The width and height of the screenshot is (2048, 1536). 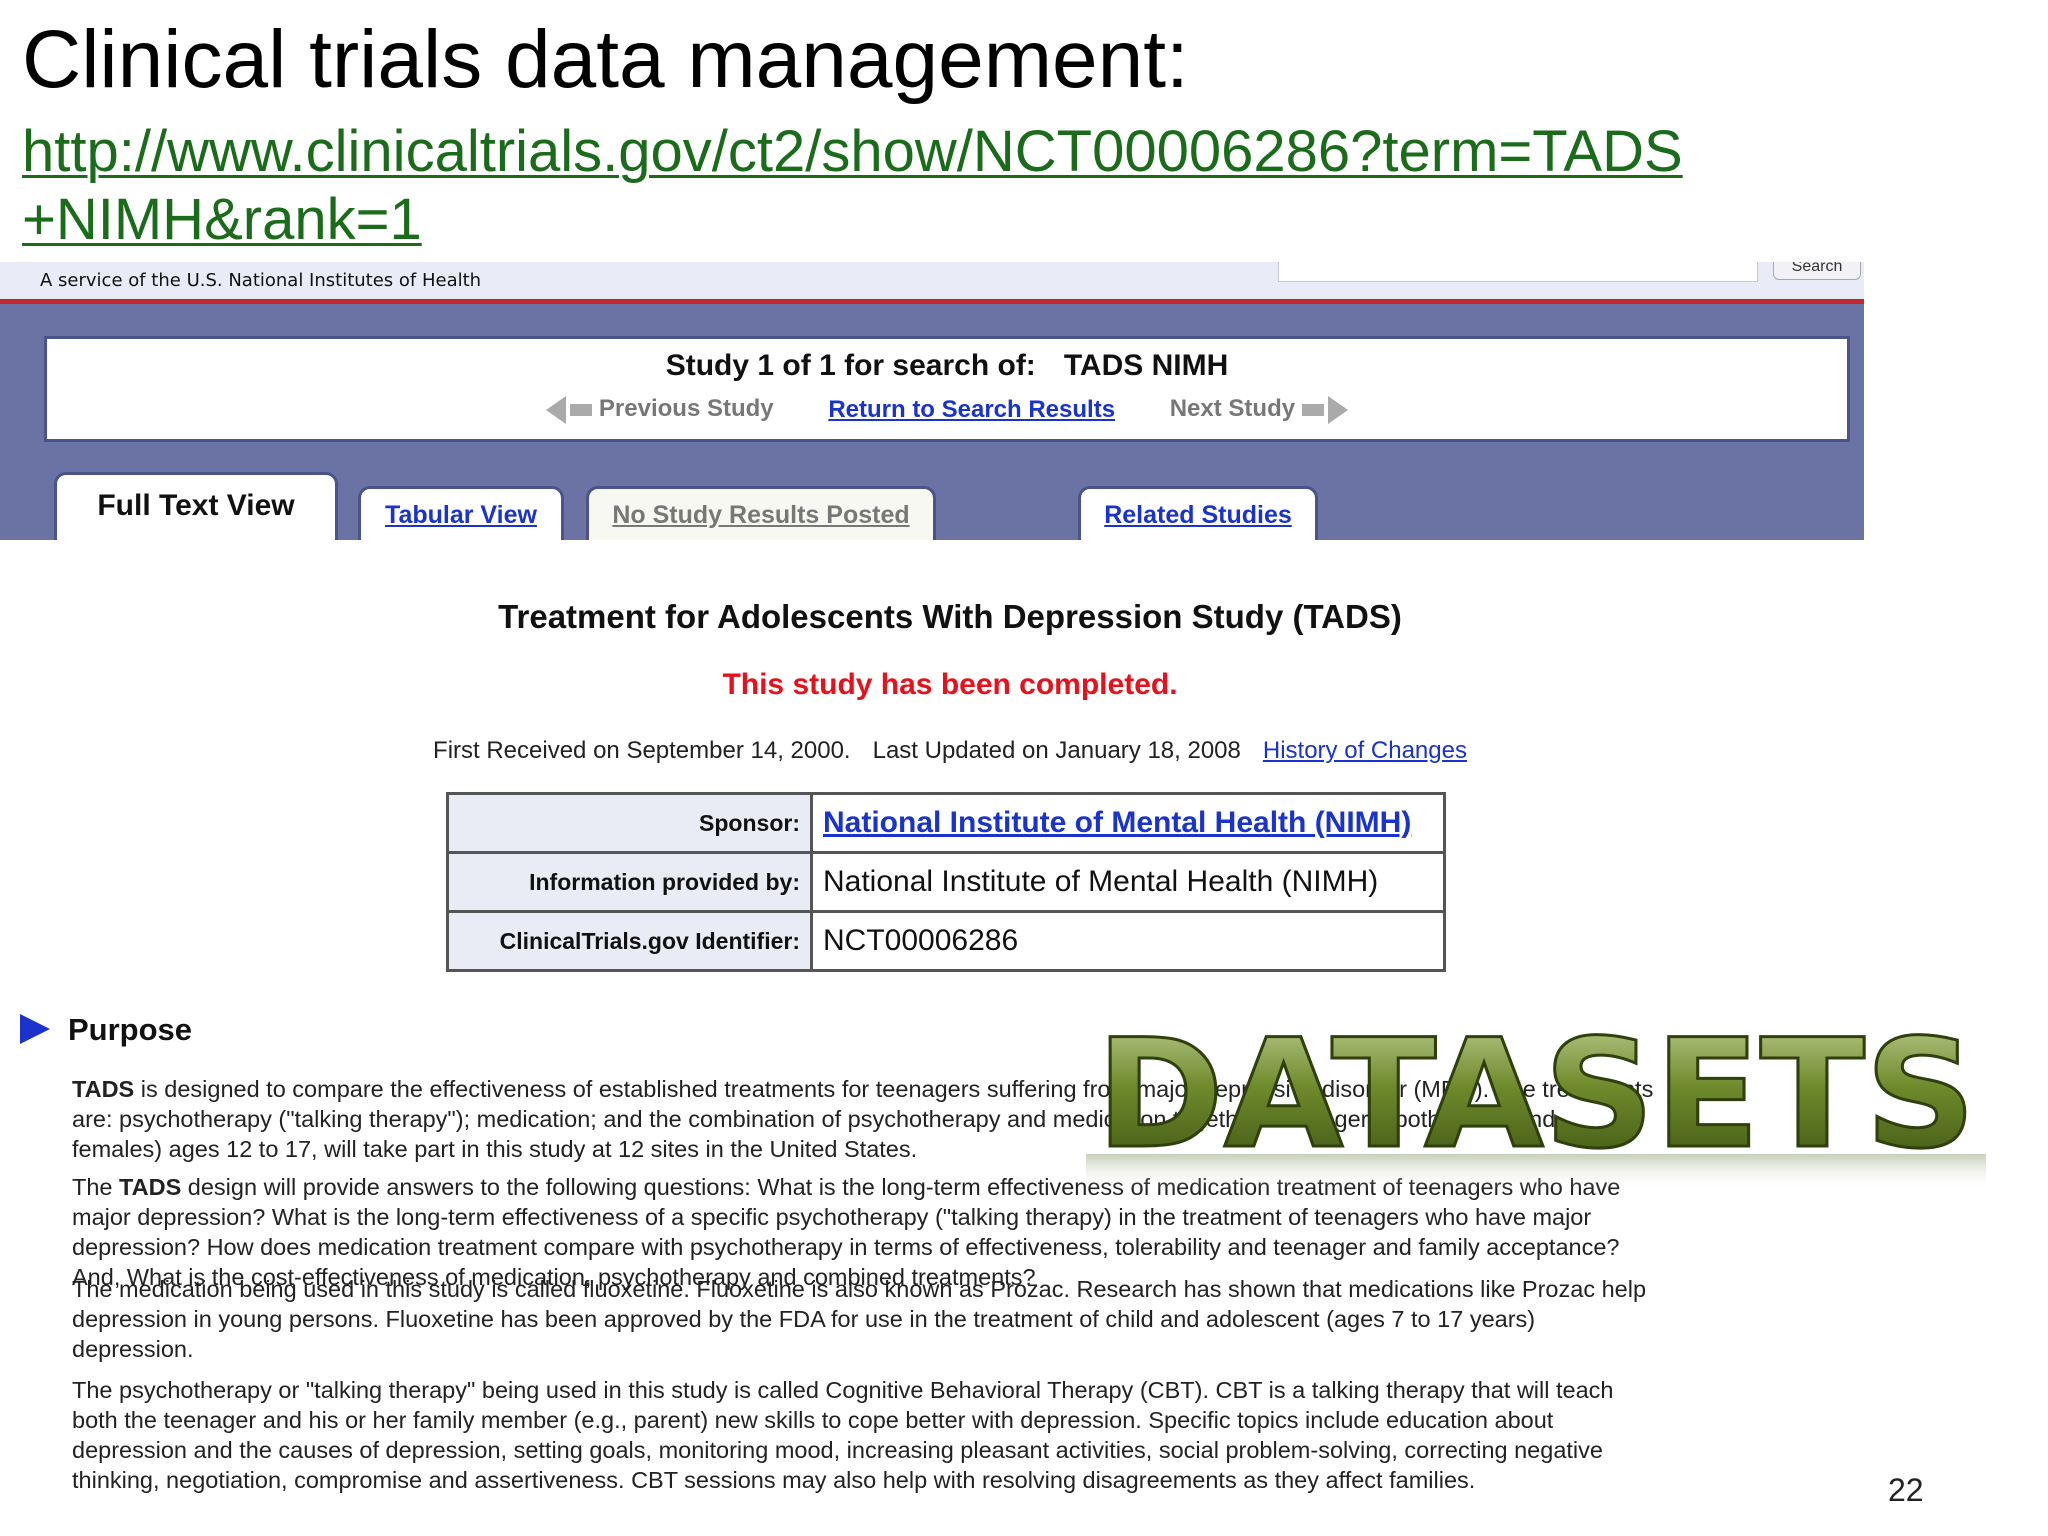 I want to click on previous-study-button: Previous Study, so click(x=660, y=409).